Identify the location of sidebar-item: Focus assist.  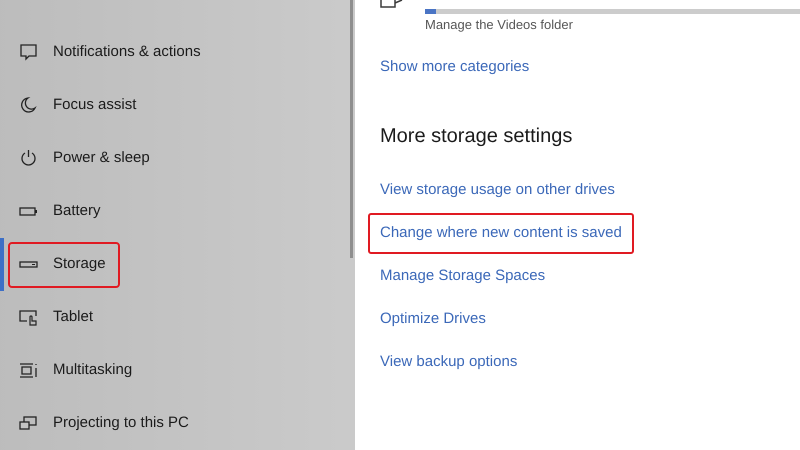
(170, 105).